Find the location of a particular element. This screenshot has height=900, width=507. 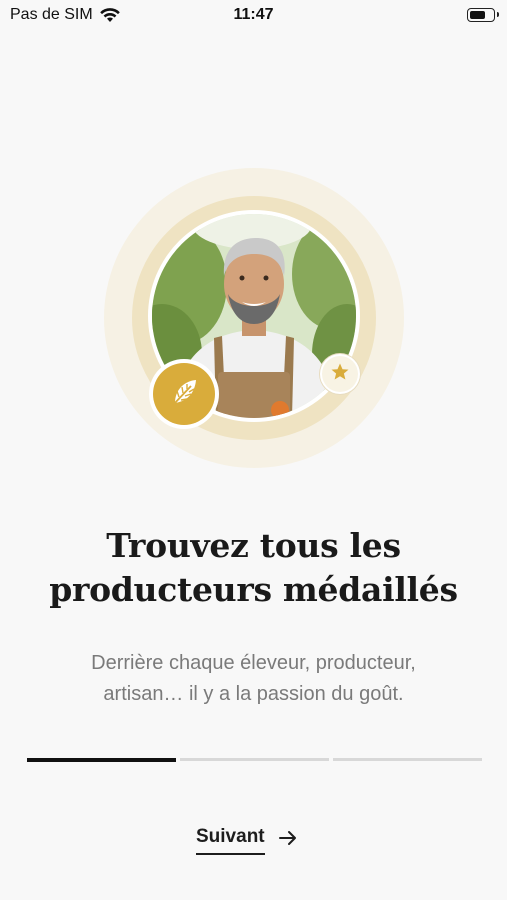

star-icon is located at coordinates (340, 374).